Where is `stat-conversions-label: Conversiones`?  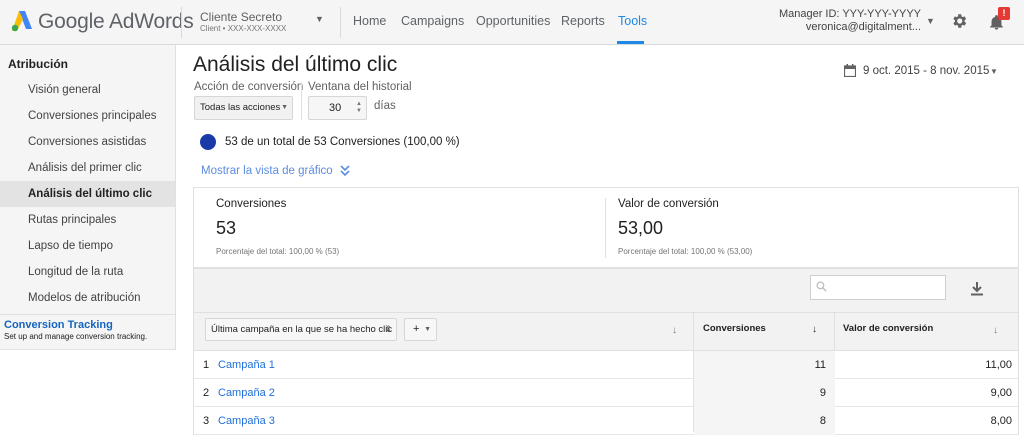
stat-conversions-label: Conversiones is located at coordinates (251, 204).